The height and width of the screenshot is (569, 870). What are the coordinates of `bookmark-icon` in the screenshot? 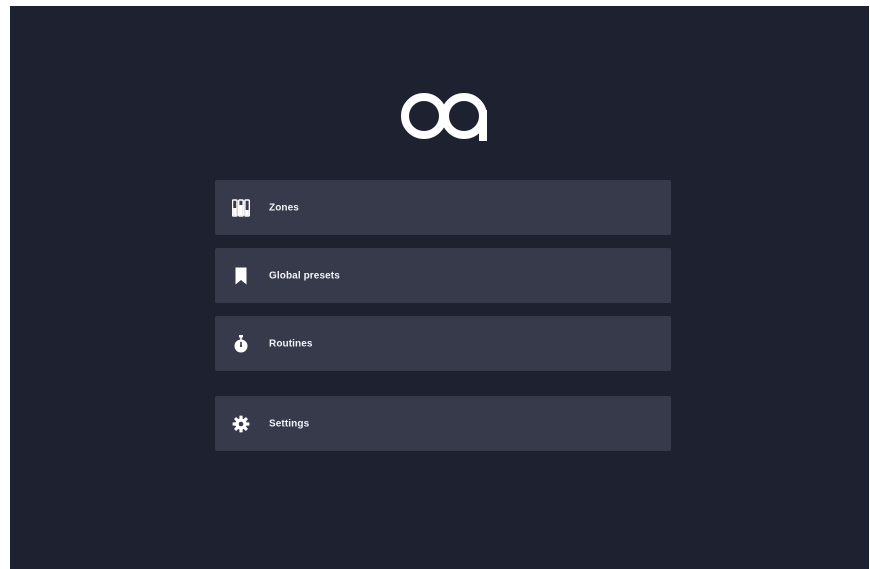 It's located at (241, 275).